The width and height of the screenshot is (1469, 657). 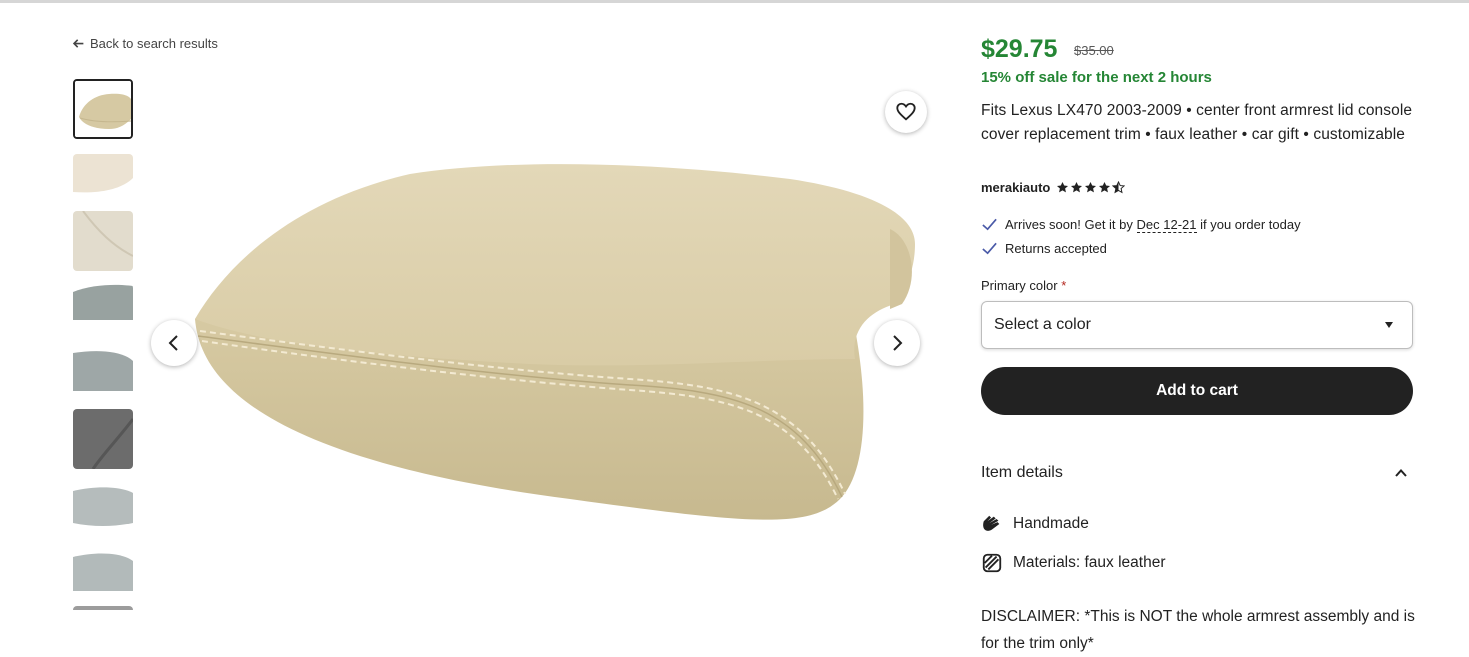 What do you see at coordinates (1069, 224) in the screenshot?
I see `arrival-prefix: Arrives soon! Get it by` at bounding box center [1069, 224].